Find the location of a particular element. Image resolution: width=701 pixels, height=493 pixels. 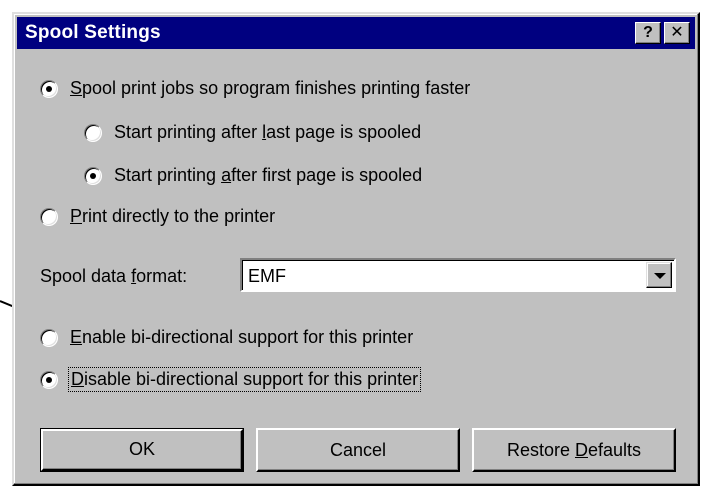

restore-defaults-button: Restore Defaults is located at coordinates (574, 450).